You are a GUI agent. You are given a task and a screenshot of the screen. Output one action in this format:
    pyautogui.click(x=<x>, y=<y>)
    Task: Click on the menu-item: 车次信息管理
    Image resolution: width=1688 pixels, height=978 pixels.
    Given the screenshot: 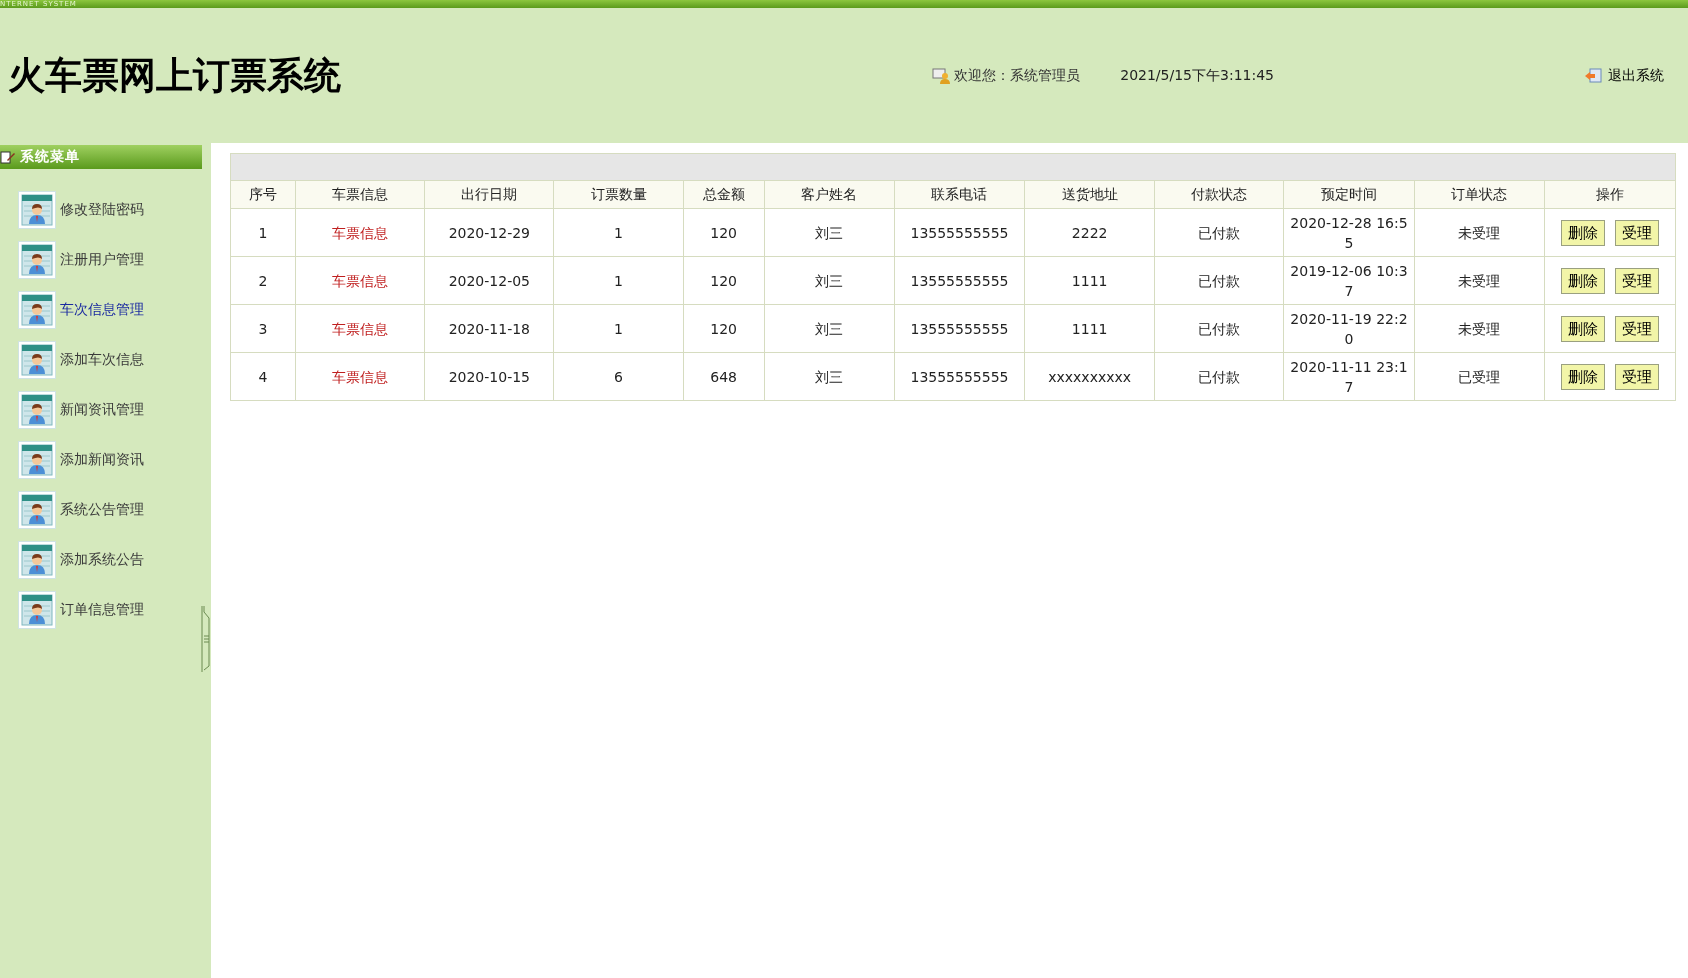 What is the action you would take?
    pyautogui.click(x=102, y=310)
    